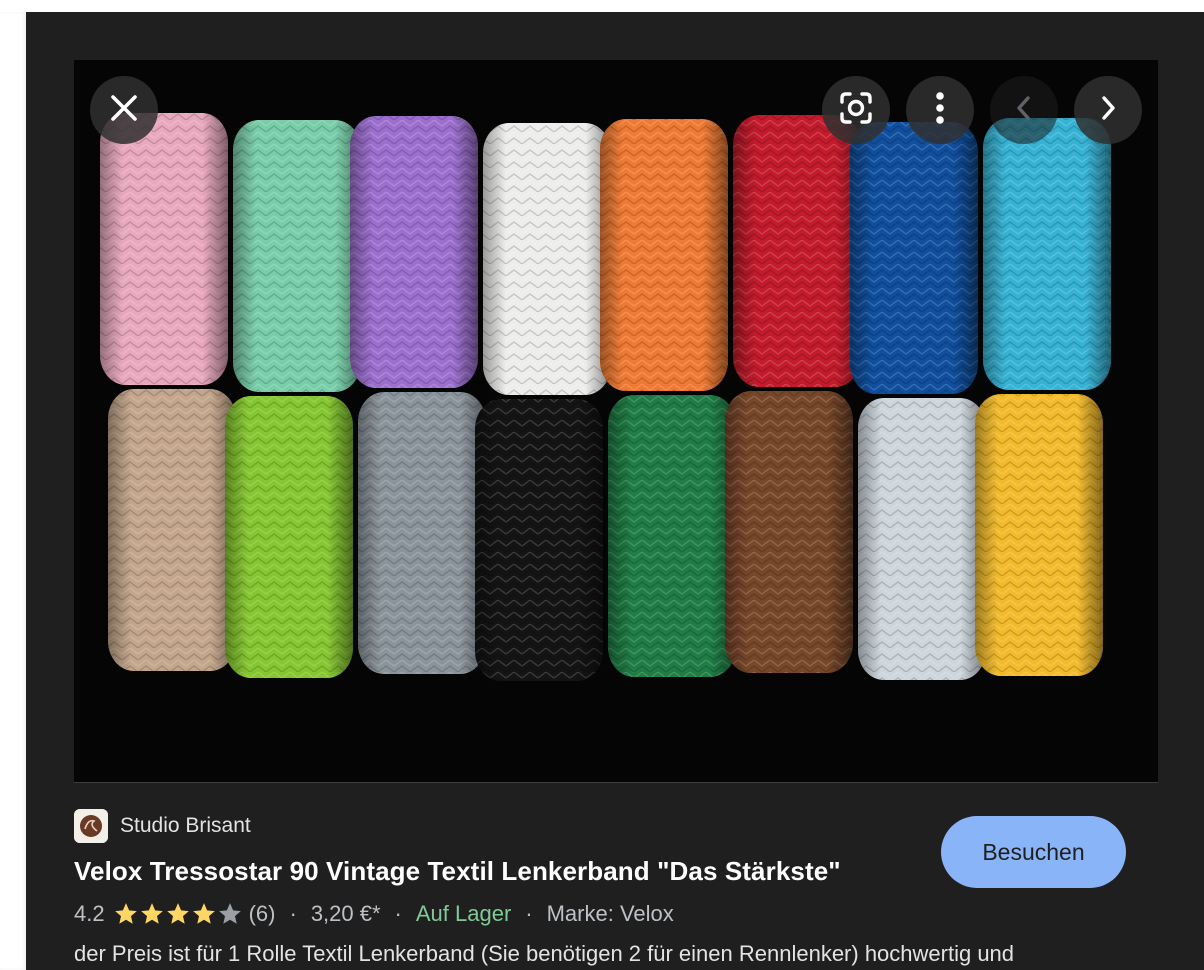 This screenshot has width=1204, height=970. I want to click on close-button, so click(124, 110).